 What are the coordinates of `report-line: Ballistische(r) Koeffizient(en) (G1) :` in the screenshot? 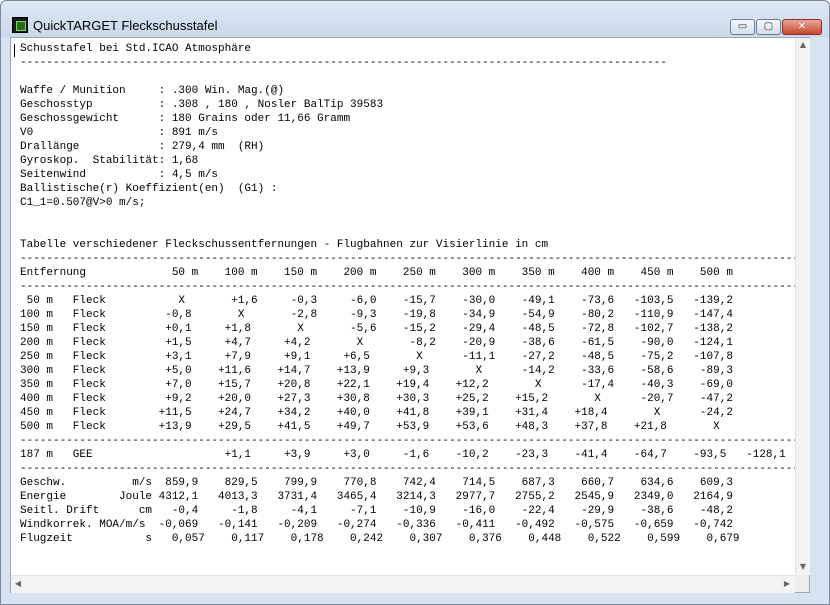 It's located at (149, 189).